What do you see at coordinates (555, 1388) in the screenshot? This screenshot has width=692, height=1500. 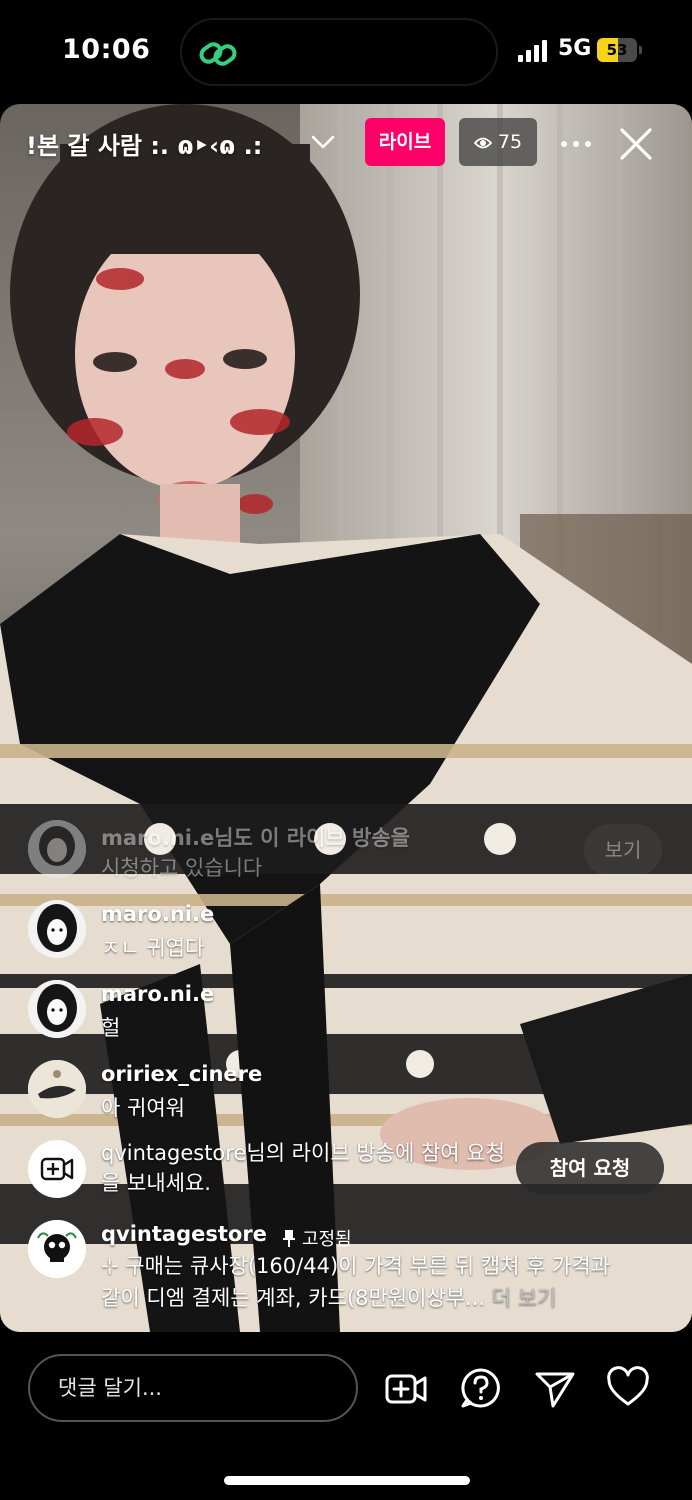 I see `send-icon` at bounding box center [555, 1388].